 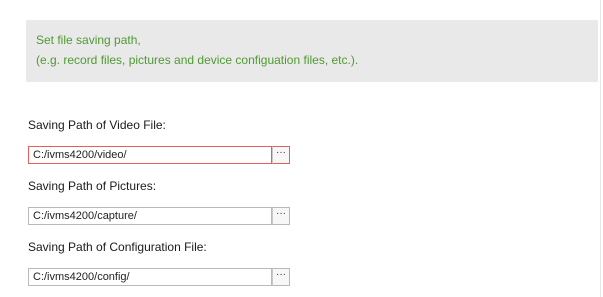 I want to click on config-path-row: ···, so click(x=159, y=277).